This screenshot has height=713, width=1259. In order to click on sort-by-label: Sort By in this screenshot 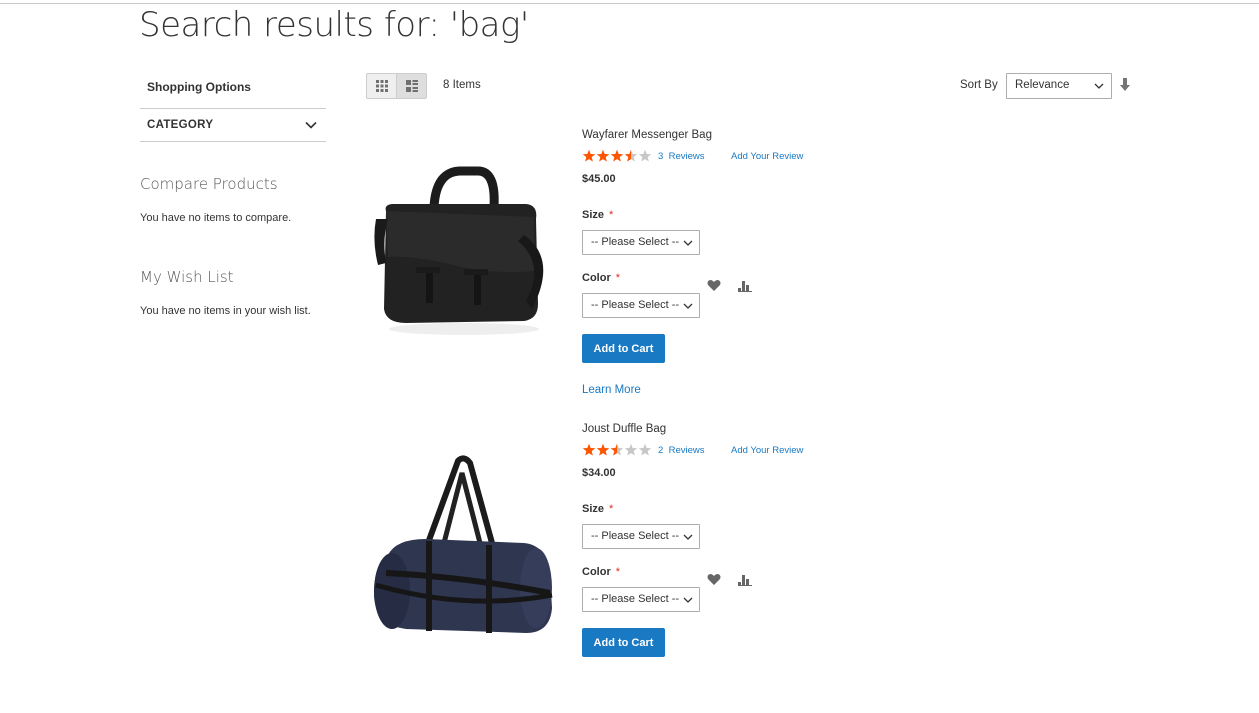, I will do `click(979, 85)`.